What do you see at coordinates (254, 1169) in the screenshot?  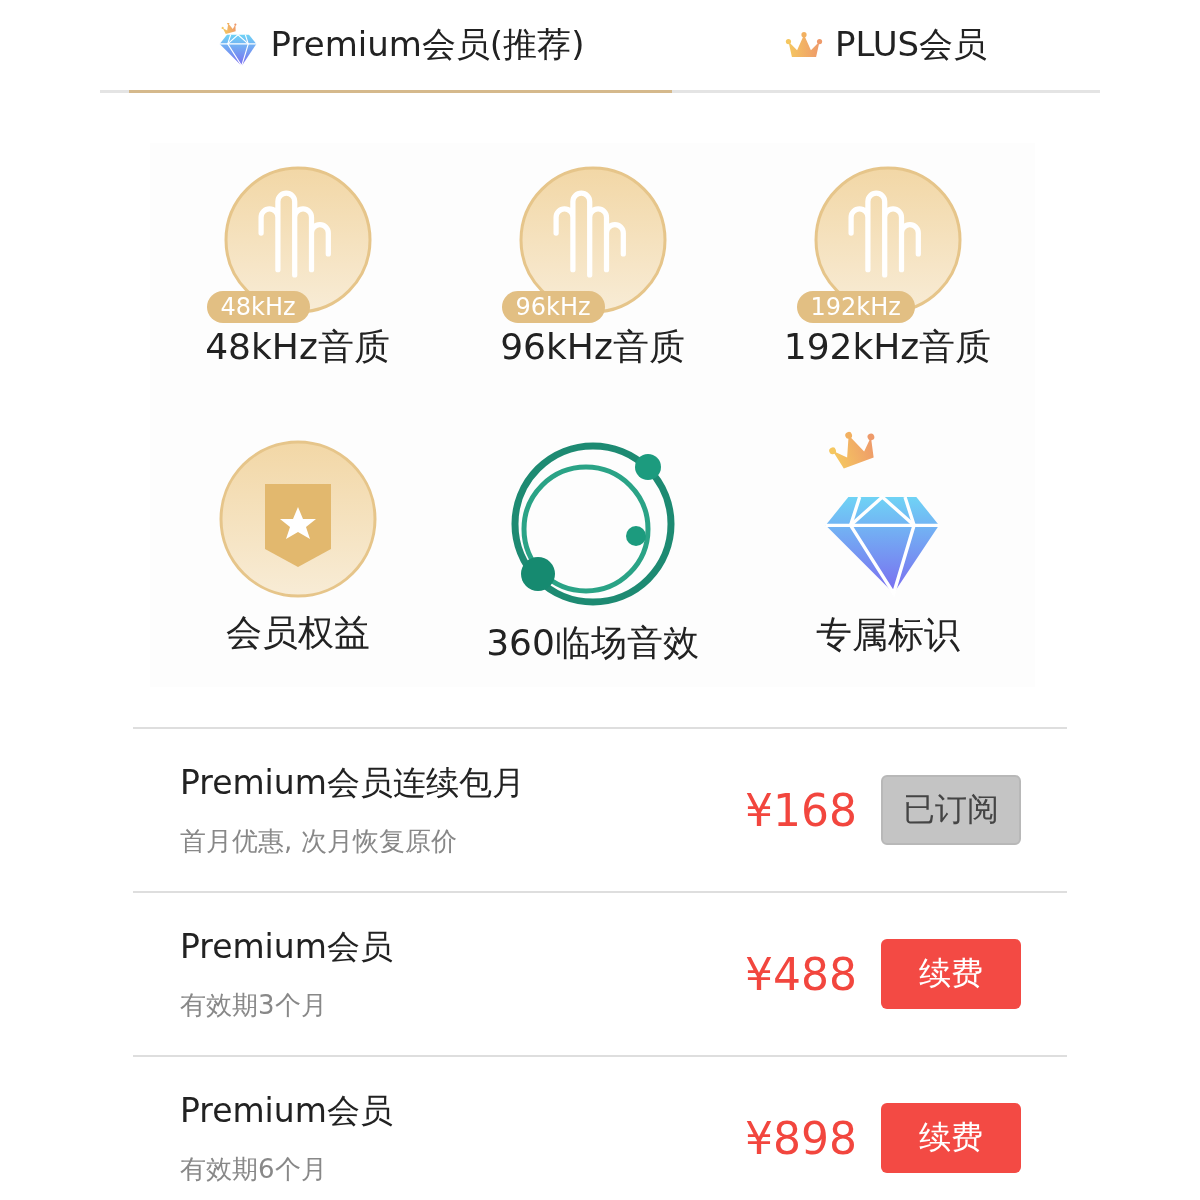 I see `plan-subtitle: 有效期6个月` at bounding box center [254, 1169].